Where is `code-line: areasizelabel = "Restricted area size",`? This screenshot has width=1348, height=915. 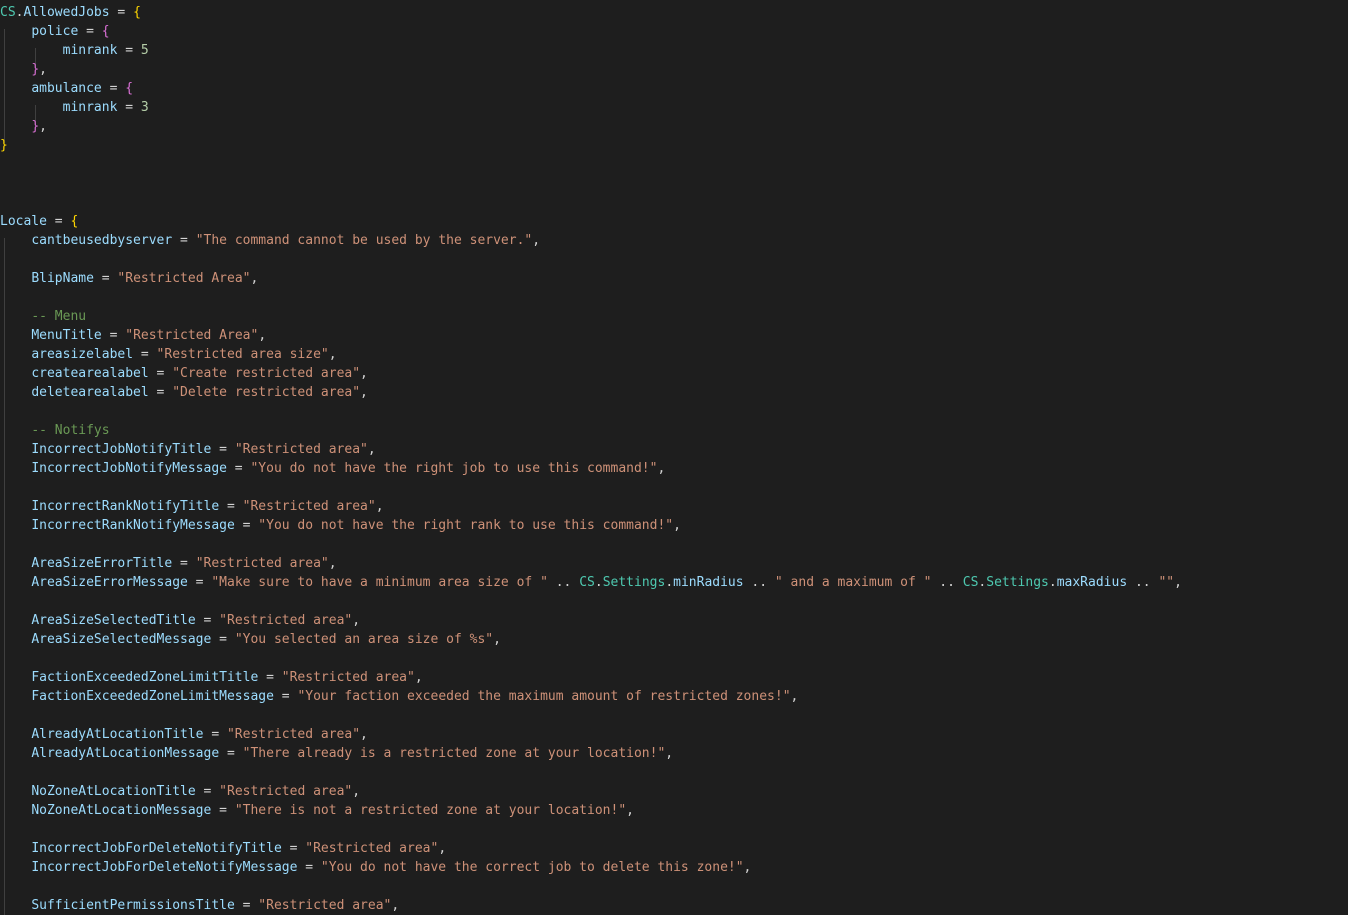
code-line: areasizelabel = "Restricted area size", is located at coordinates (168, 354).